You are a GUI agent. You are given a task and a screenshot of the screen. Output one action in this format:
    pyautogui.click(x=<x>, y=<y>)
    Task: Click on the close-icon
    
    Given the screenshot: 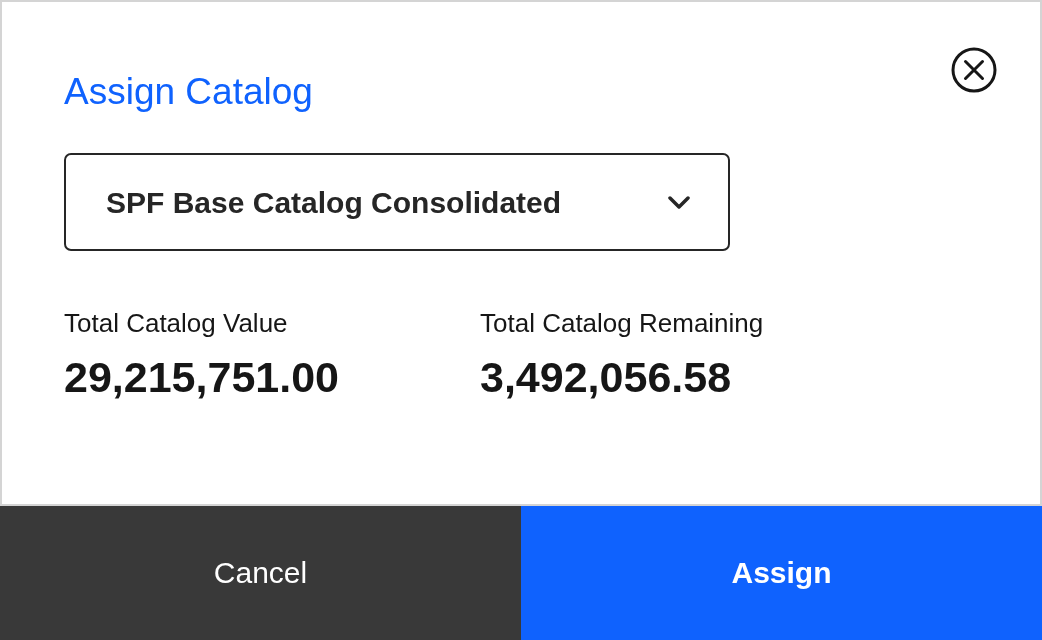 What is the action you would take?
    pyautogui.click(x=974, y=70)
    